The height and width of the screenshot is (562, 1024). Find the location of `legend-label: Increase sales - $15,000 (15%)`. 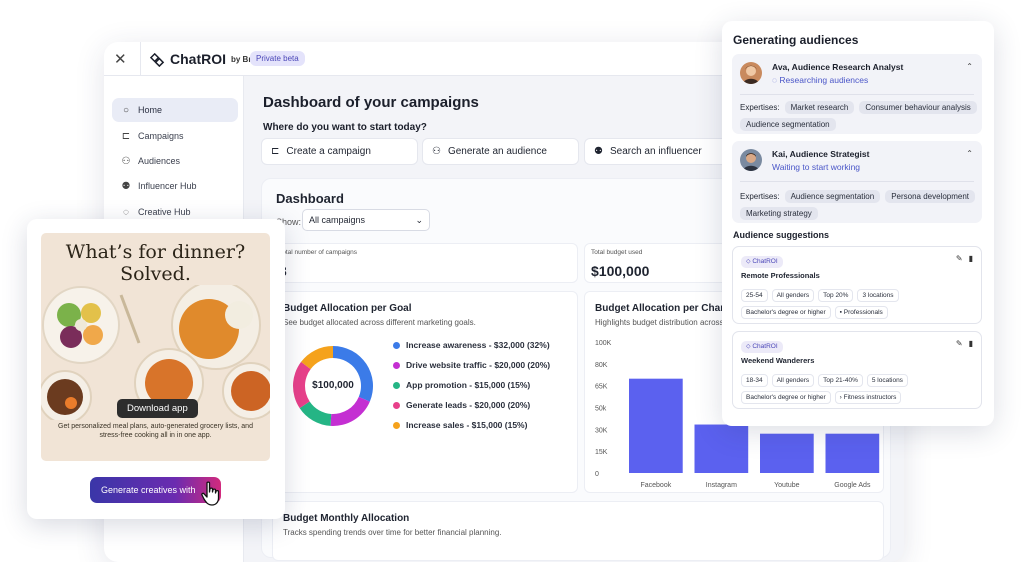

legend-label: Increase sales - $15,000 (15%) is located at coordinates (467, 425).